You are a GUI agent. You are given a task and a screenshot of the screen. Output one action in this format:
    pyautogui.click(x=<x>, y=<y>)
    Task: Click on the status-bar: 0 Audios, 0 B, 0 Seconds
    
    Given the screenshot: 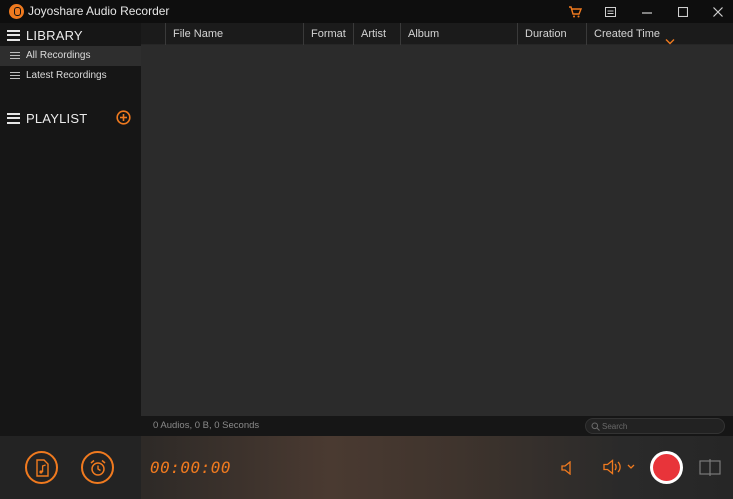 What is the action you would take?
    pyautogui.click(x=437, y=426)
    